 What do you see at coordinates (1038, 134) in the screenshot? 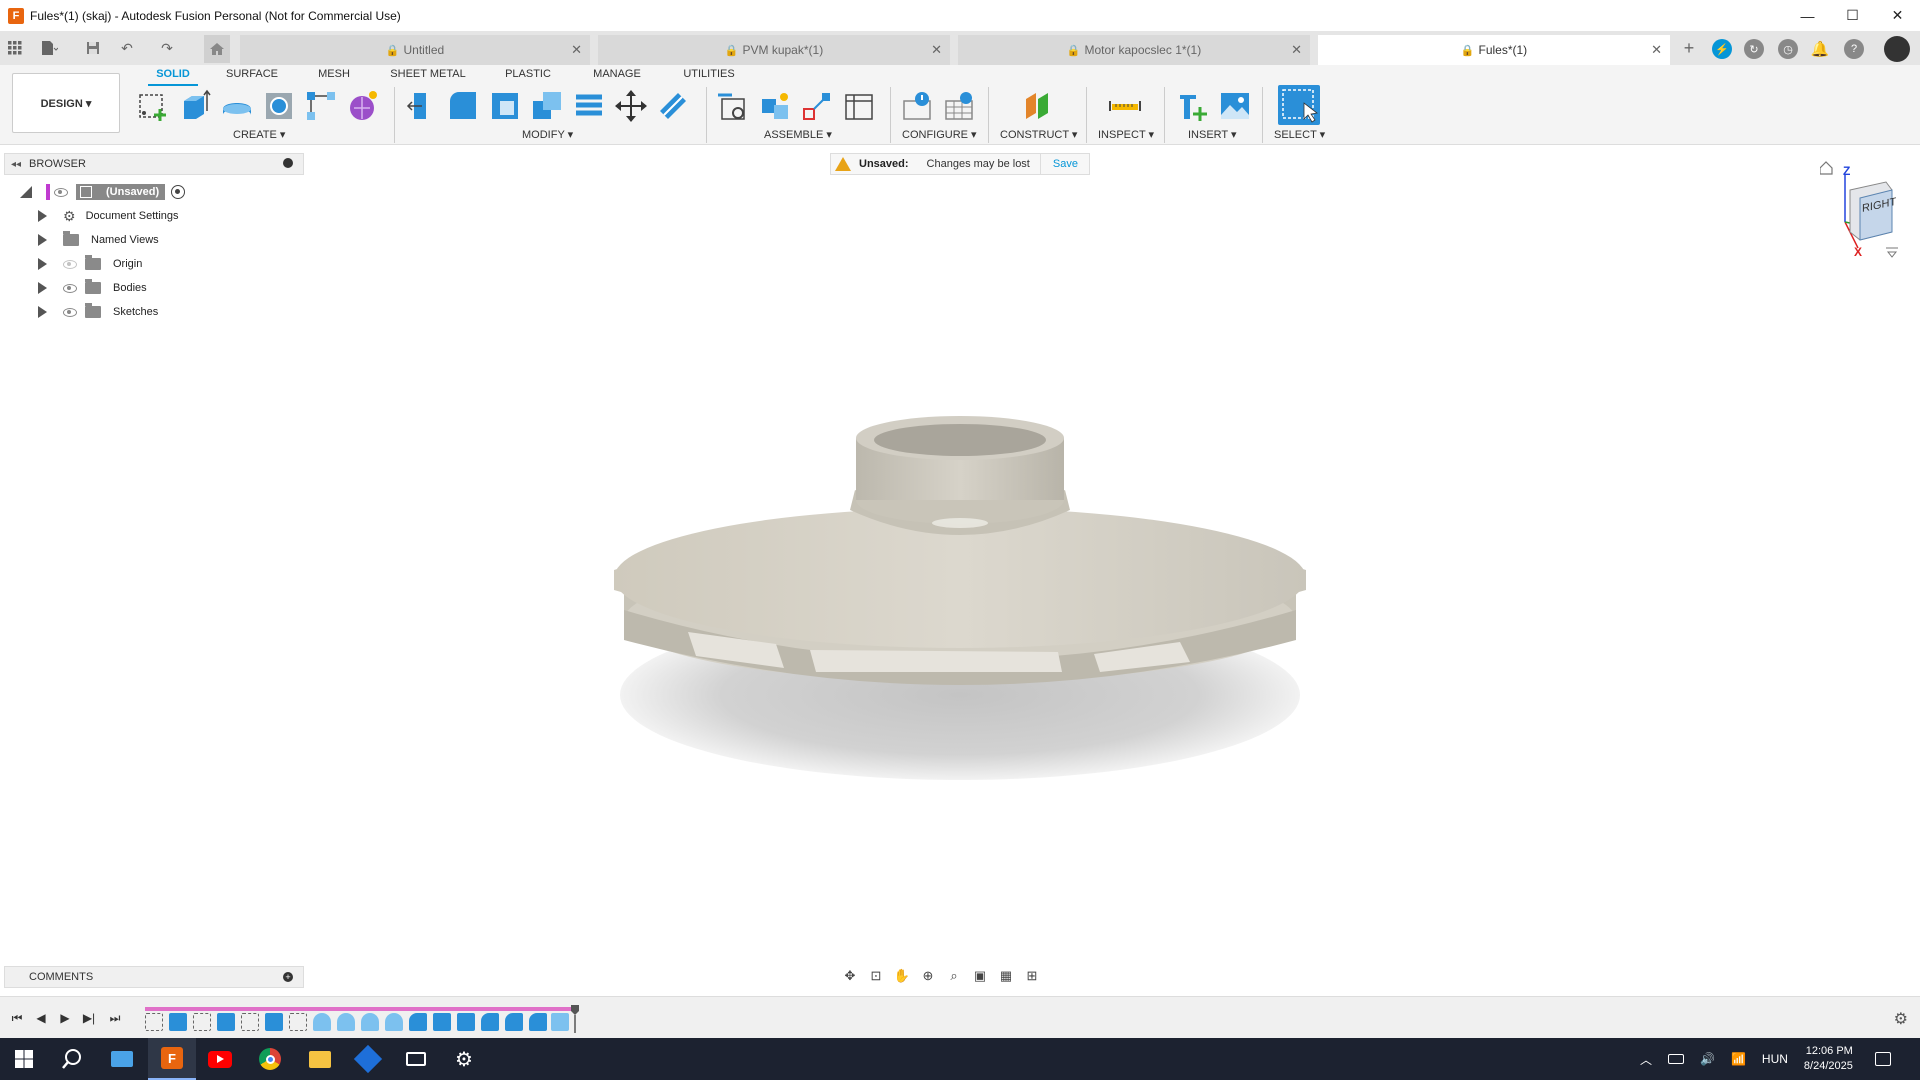
I see `construct-menu: CONSTRUCT ▾` at bounding box center [1038, 134].